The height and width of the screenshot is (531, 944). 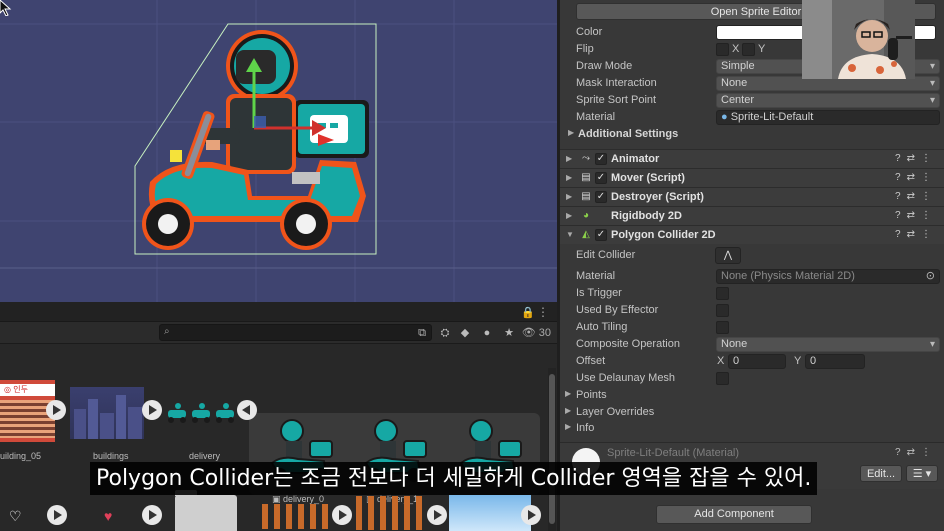 What do you see at coordinates (835, 361) in the screenshot?
I see `offset-y-input: 0` at bounding box center [835, 361].